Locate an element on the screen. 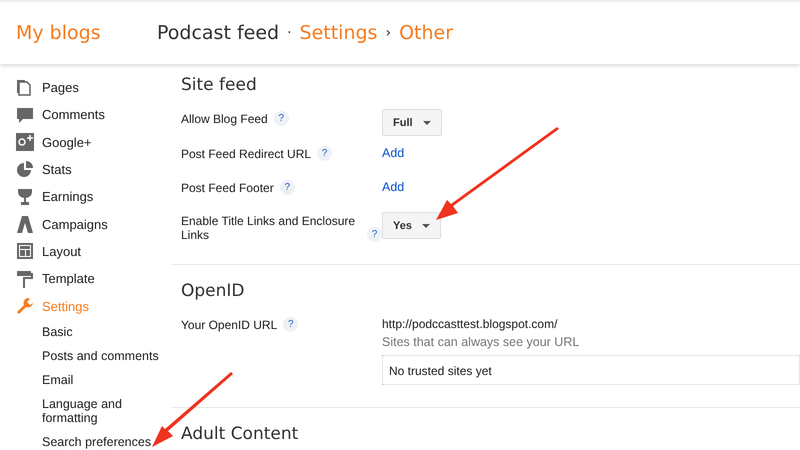 This screenshot has width=800, height=450. pie-chart-icon is located at coordinates (25, 169).